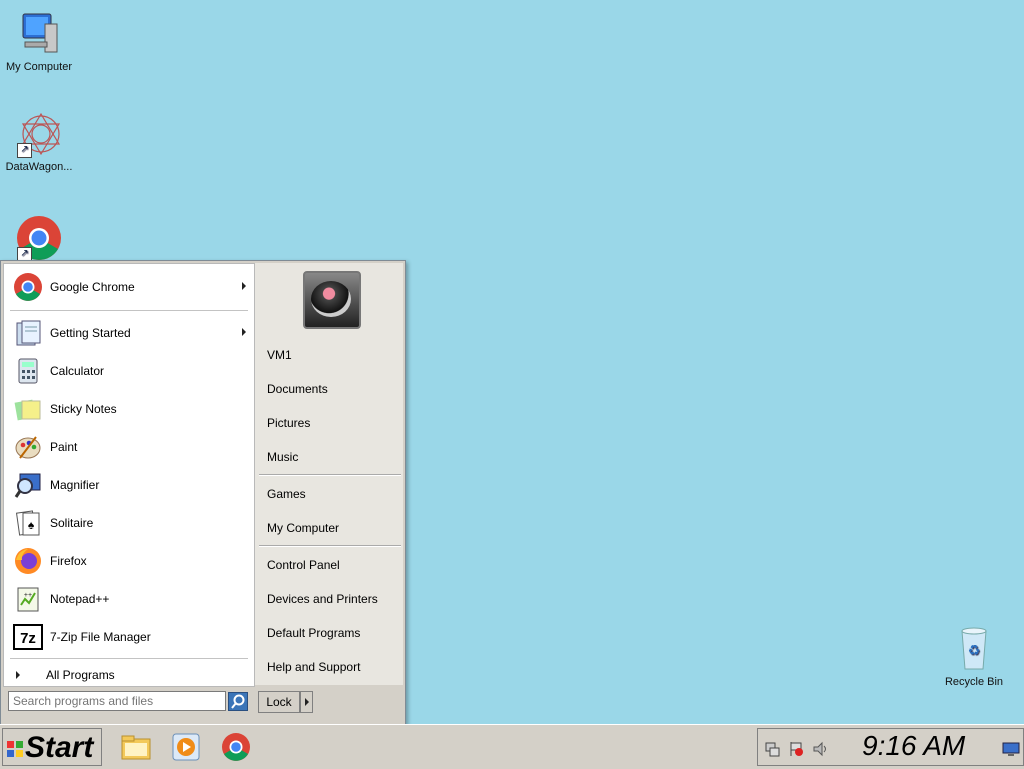 The height and width of the screenshot is (769, 1024). Describe the element at coordinates (133, 409) in the screenshot. I see `program-sticky-notes: Sticky Notes` at that location.